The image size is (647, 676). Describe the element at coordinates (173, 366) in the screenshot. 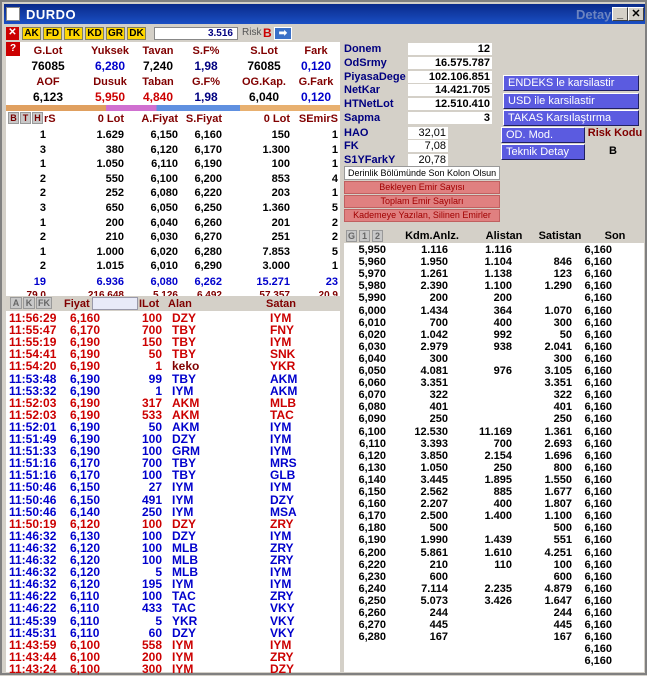

I see `trade-row: 11:54:20 6,190 1 keko YKR` at that location.